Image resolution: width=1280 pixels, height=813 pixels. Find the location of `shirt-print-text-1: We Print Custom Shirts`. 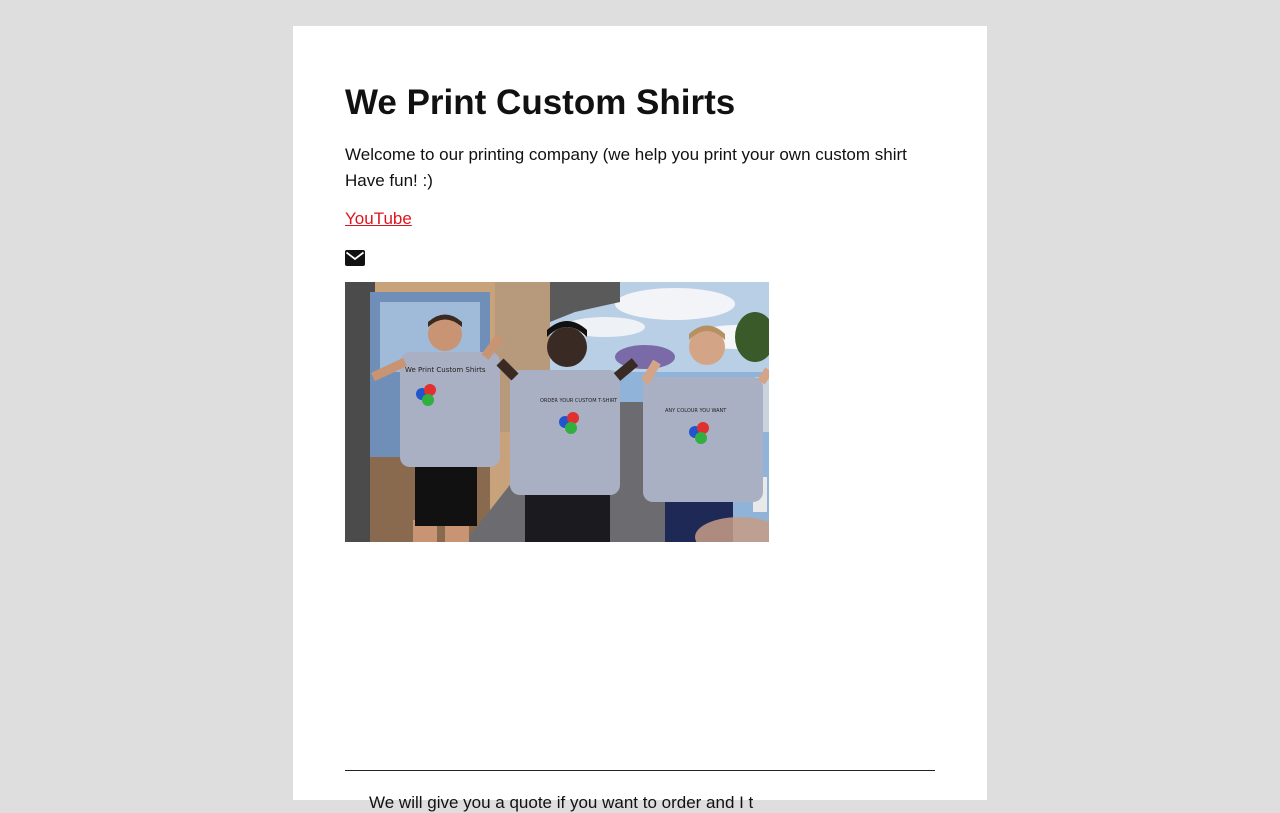

shirt-print-text-1: We Print Custom Shirts is located at coordinates (445, 370).